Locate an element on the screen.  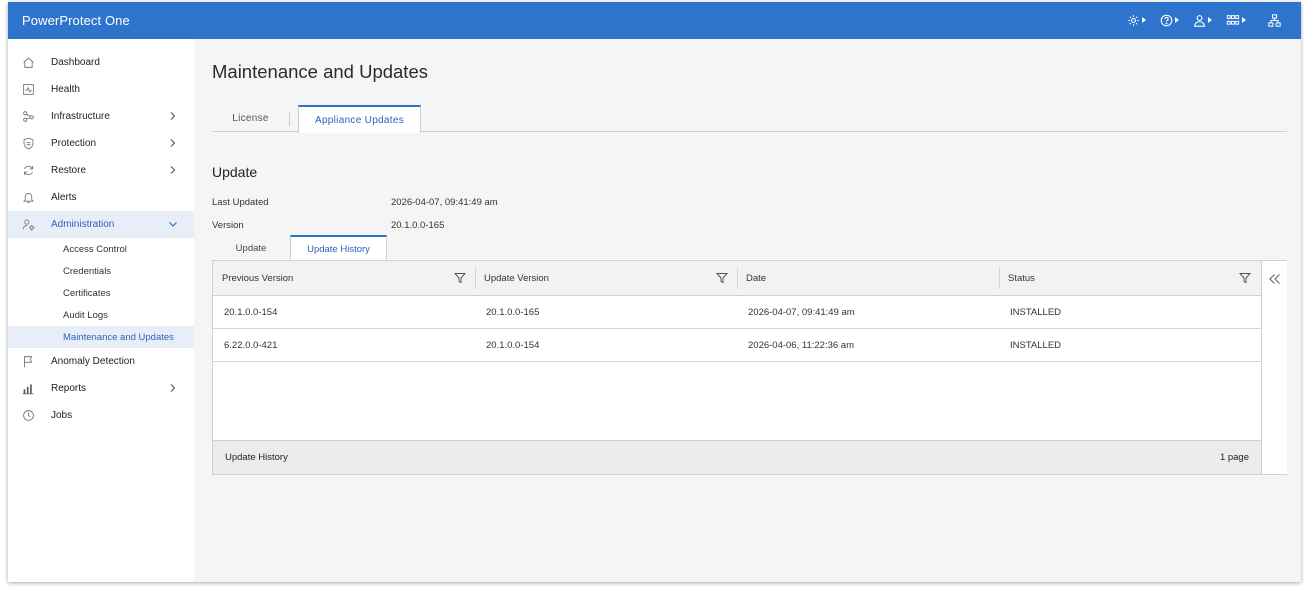
app-title: PowerProtect One is located at coordinates (76, 20).